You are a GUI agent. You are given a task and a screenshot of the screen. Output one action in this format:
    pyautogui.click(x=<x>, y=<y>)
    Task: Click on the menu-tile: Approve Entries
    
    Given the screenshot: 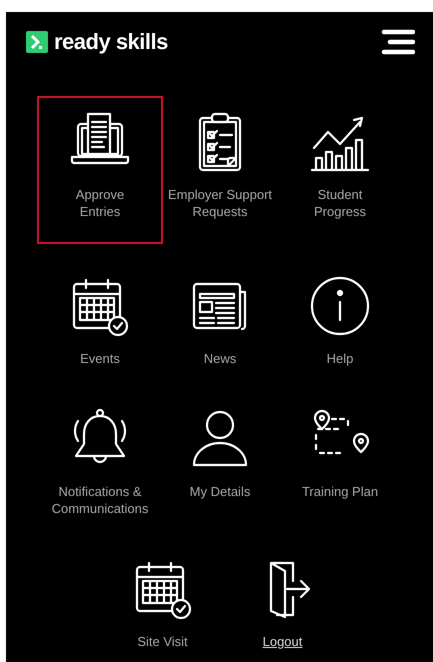 What is the action you would take?
    pyautogui.click(x=100, y=170)
    